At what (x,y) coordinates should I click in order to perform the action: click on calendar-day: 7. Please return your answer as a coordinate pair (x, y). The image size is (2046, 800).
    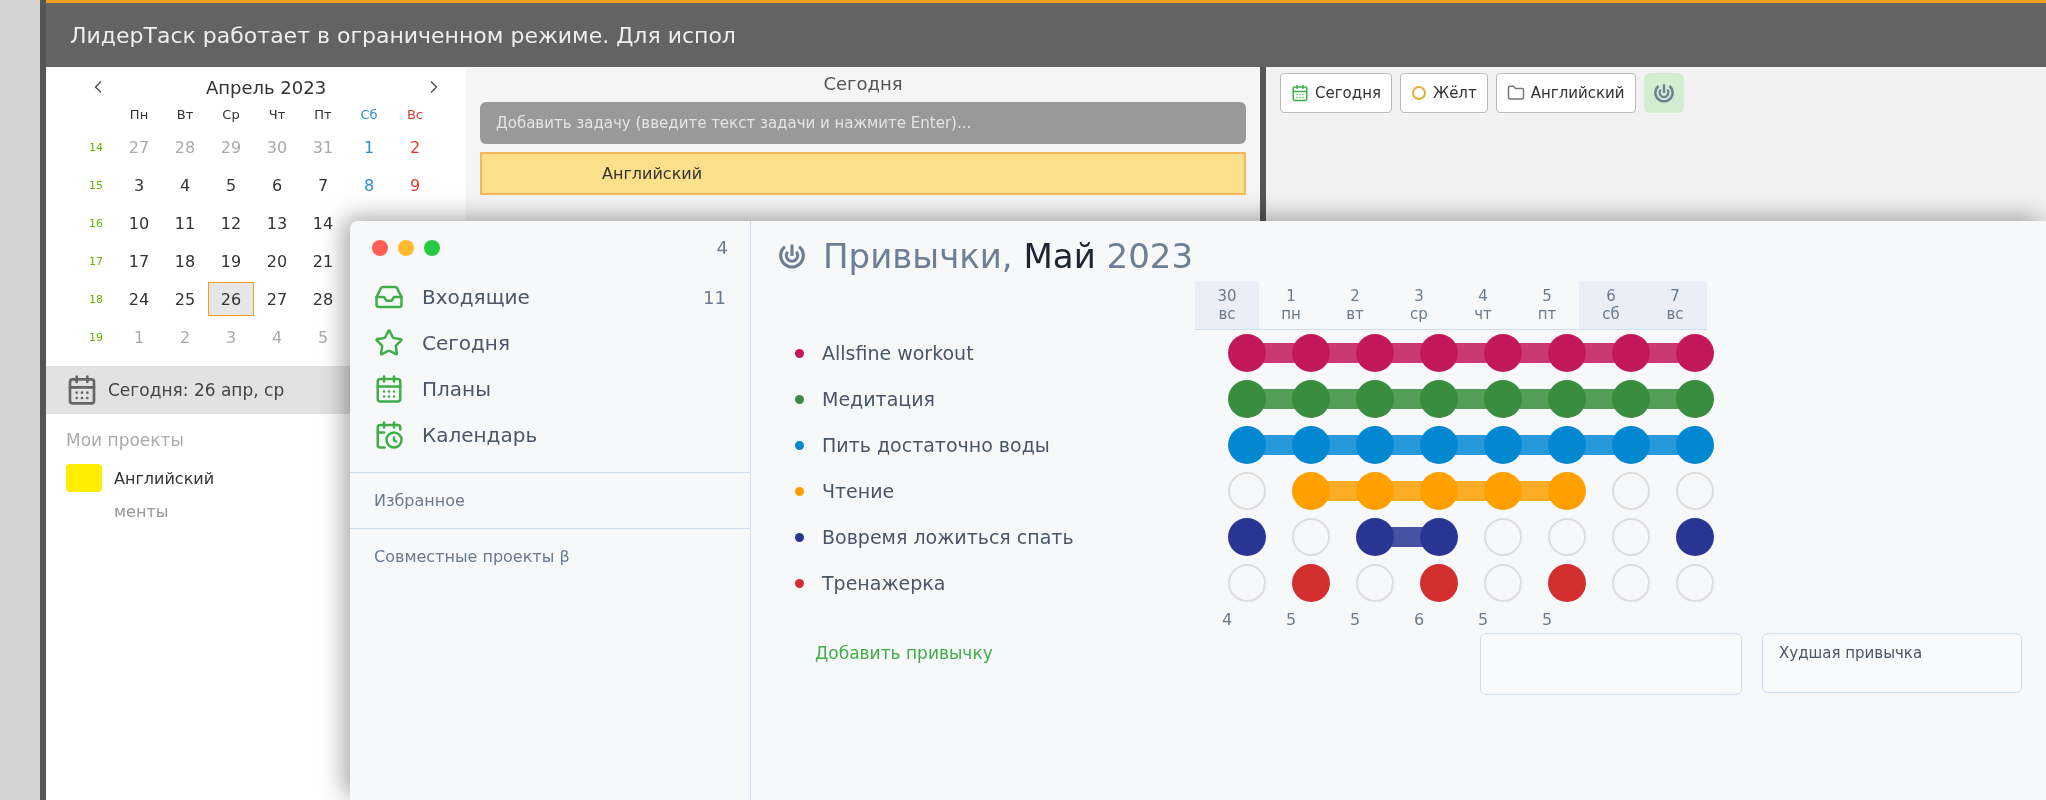
    Looking at the image, I should click on (323, 185).